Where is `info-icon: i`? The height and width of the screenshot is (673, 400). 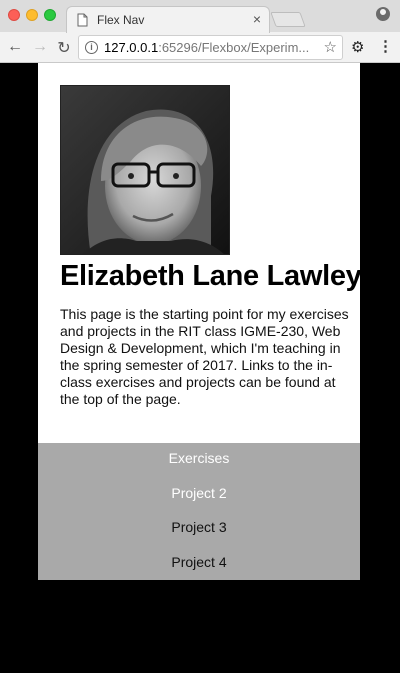
info-icon: i is located at coordinates (91, 47).